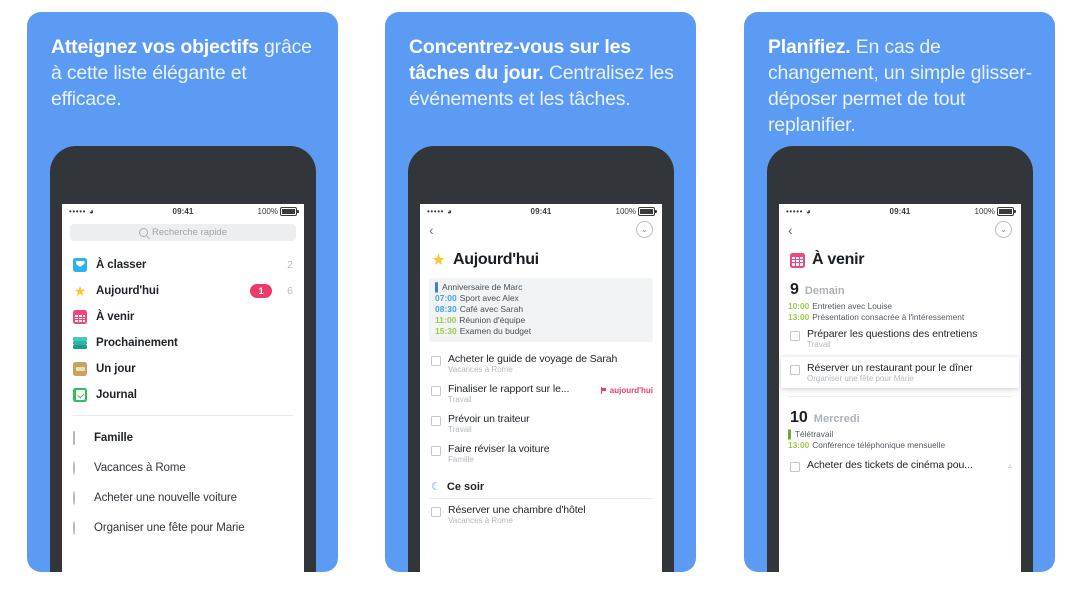 The height and width of the screenshot is (592, 1076). Describe the element at coordinates (140, 468) in the screenshot. I see `sidebar-project-label: Vacances à Rome` at that location.